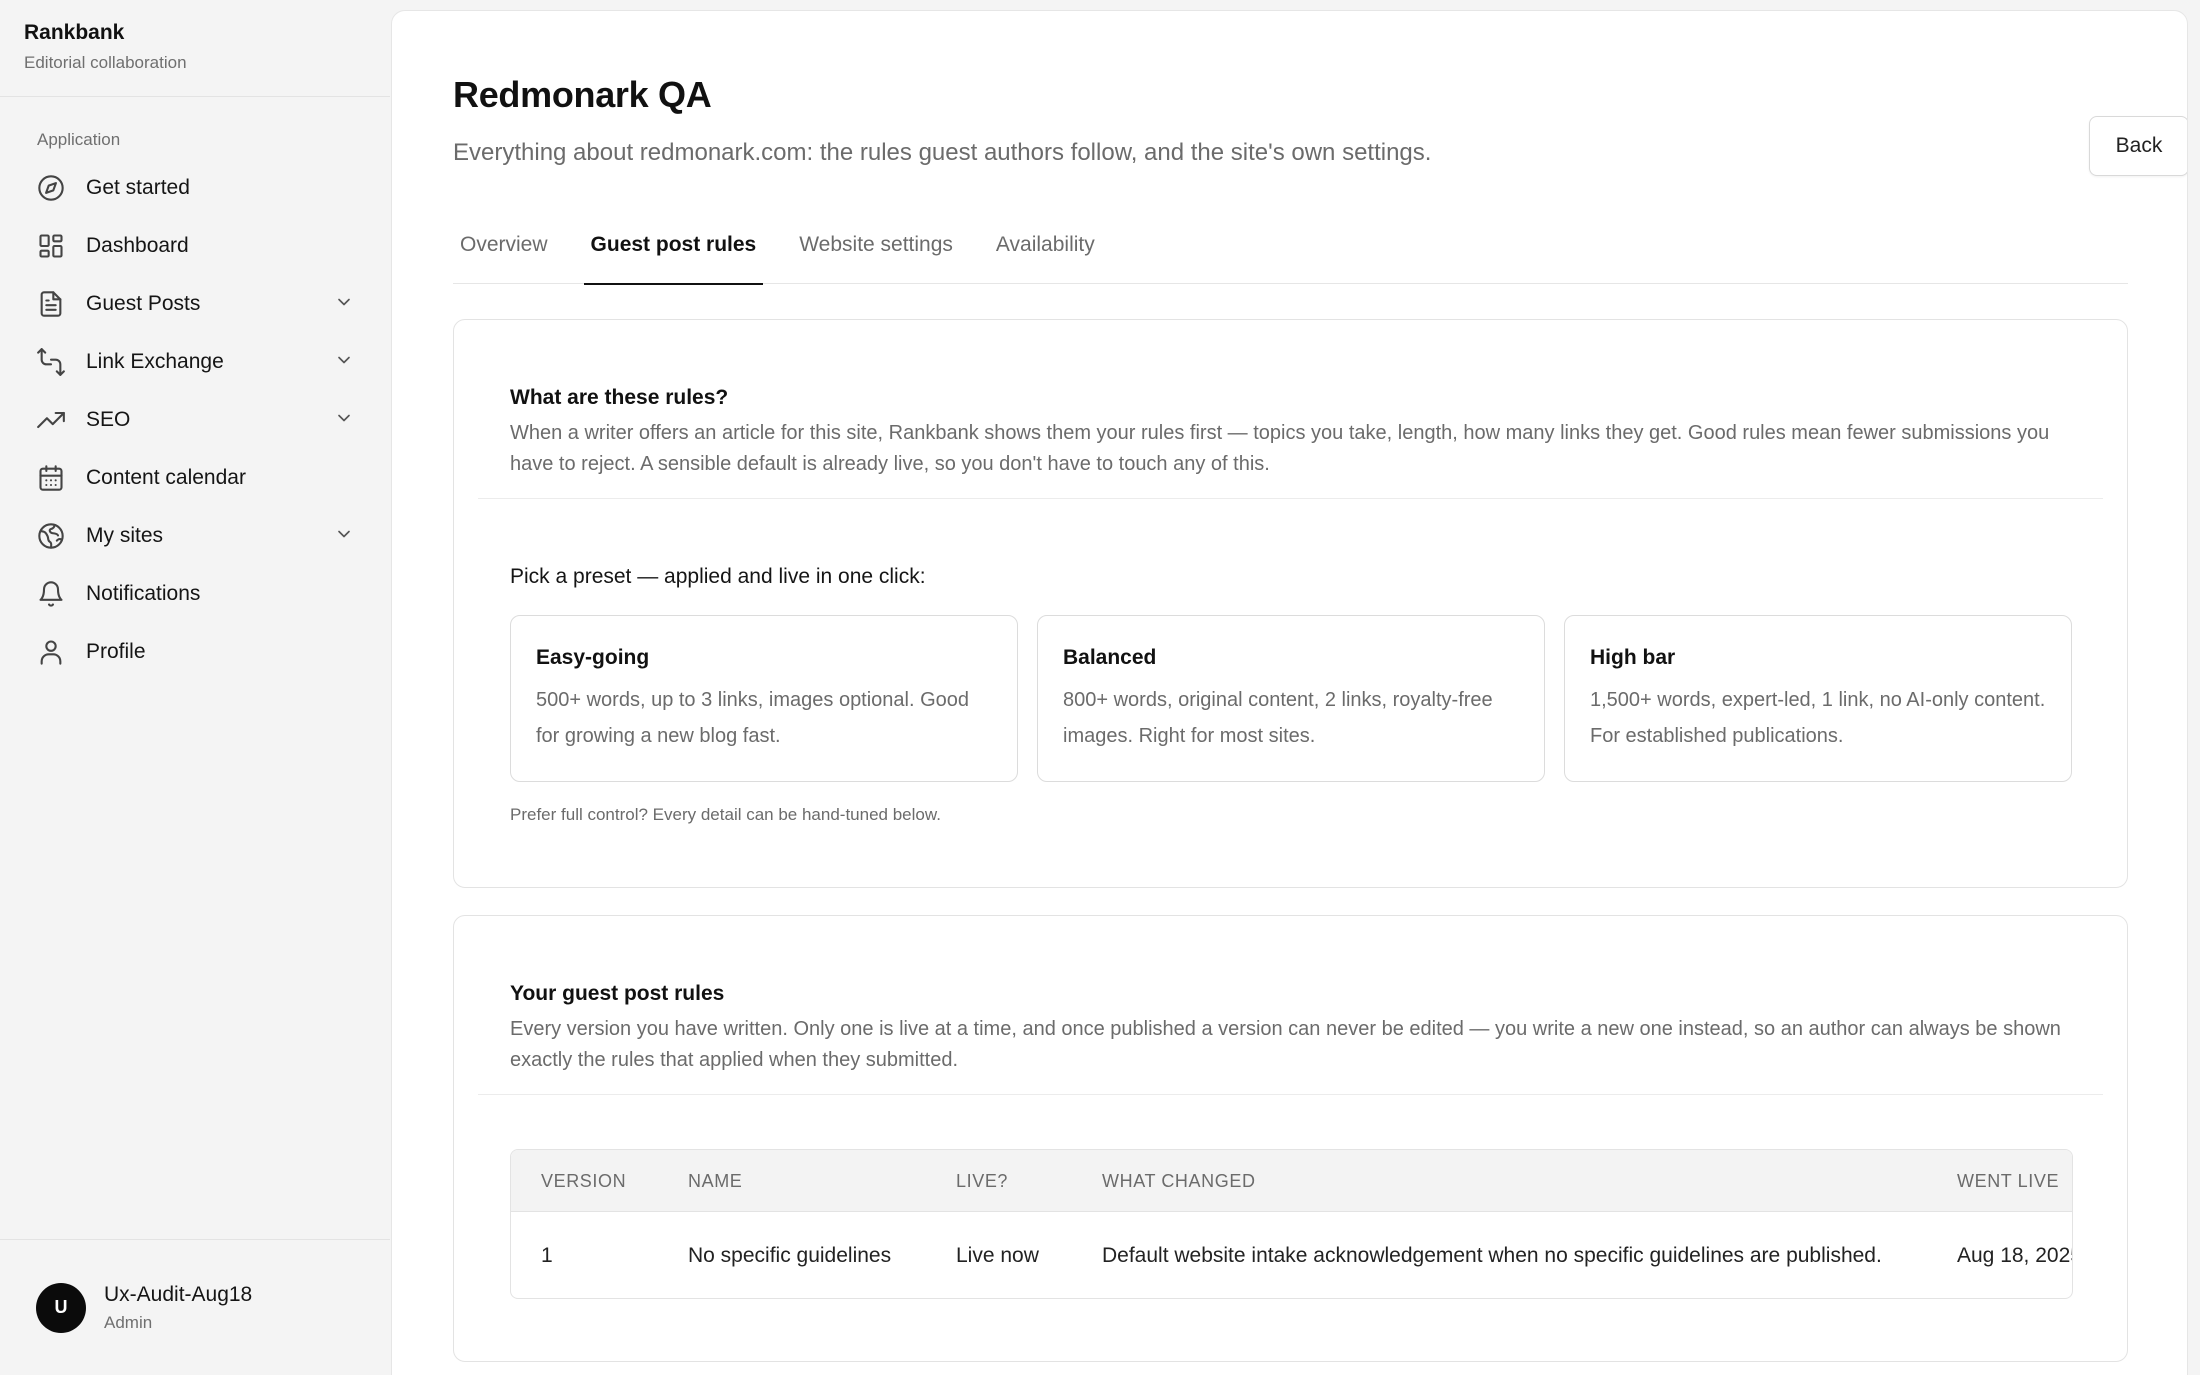  Describe the element at coordinates (1110, 657) in the screenshot. I see `preset-name: Balanced` at that location.